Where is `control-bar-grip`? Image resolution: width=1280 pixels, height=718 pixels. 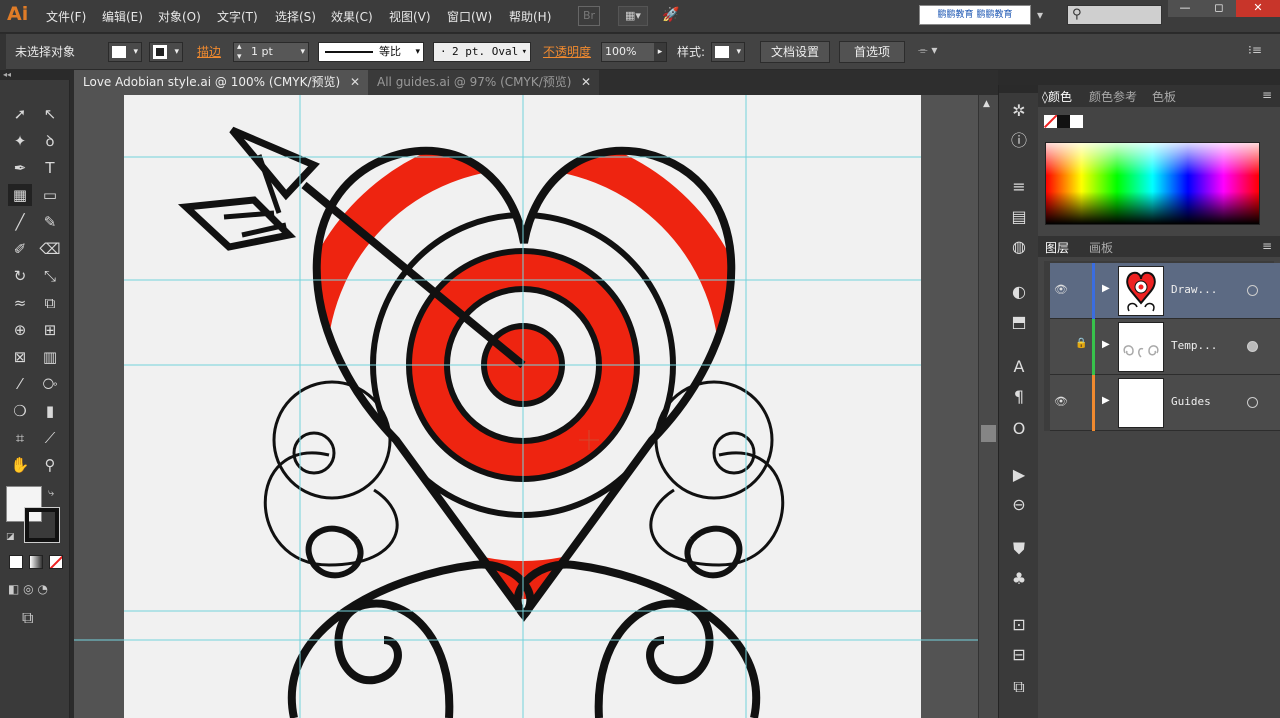 control-bar-grip is located at coordinates (3, 52).